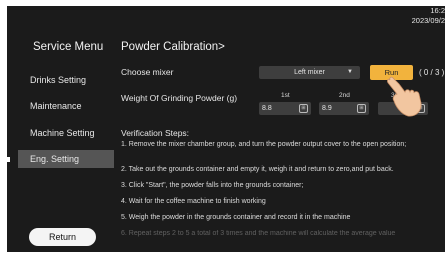 The width and height of the screenshot is (445, 260). Describe the element at coordinates (62, 237) in the screenshot. I see `return-button: Return` at that location.